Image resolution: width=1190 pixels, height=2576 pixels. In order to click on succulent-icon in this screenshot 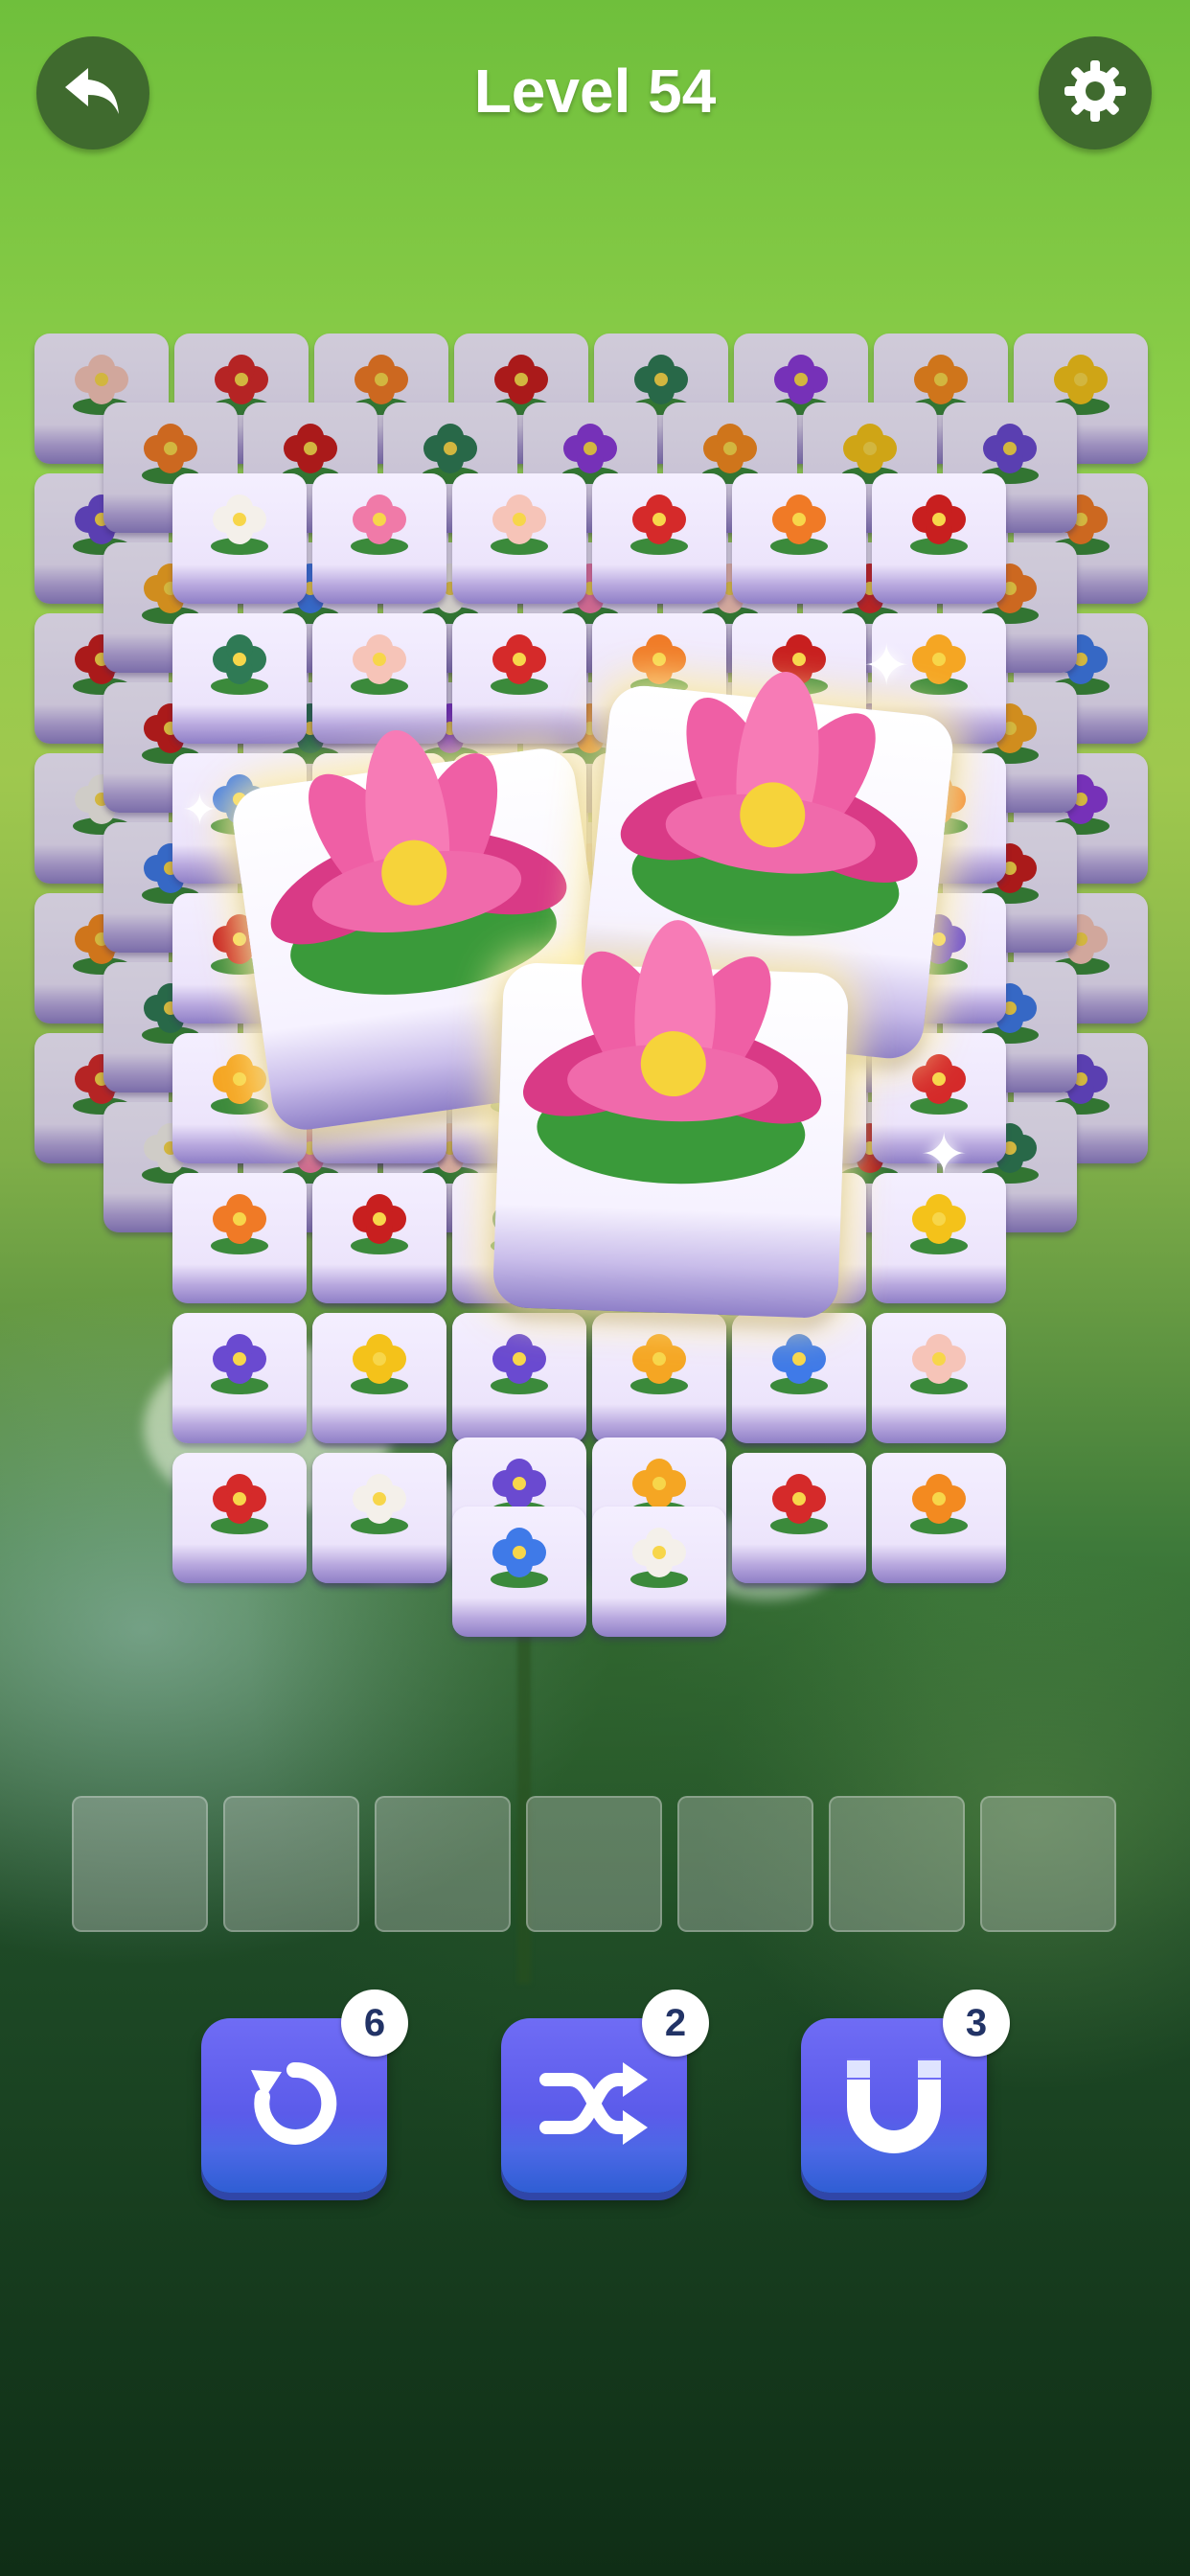, I will do `click(240, 665)`.